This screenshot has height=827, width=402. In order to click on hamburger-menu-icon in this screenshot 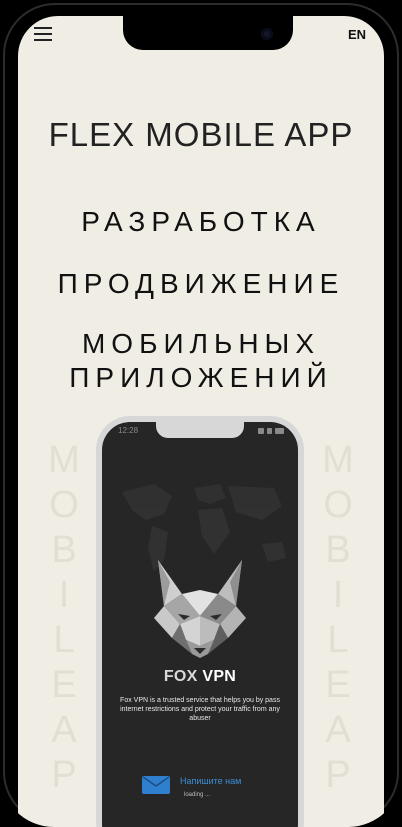, I will do `click(43, 35)`.